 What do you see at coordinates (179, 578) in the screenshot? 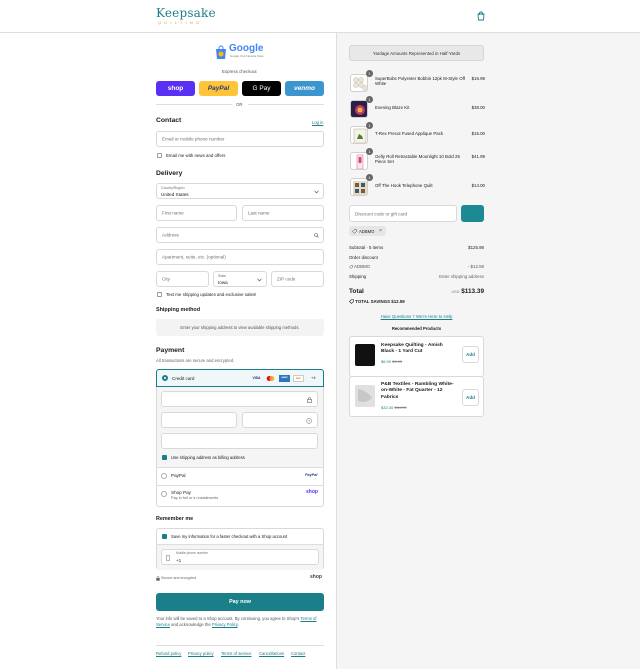
I see `secure-label: Secure and encrypted` at bounding box center [179, 578].